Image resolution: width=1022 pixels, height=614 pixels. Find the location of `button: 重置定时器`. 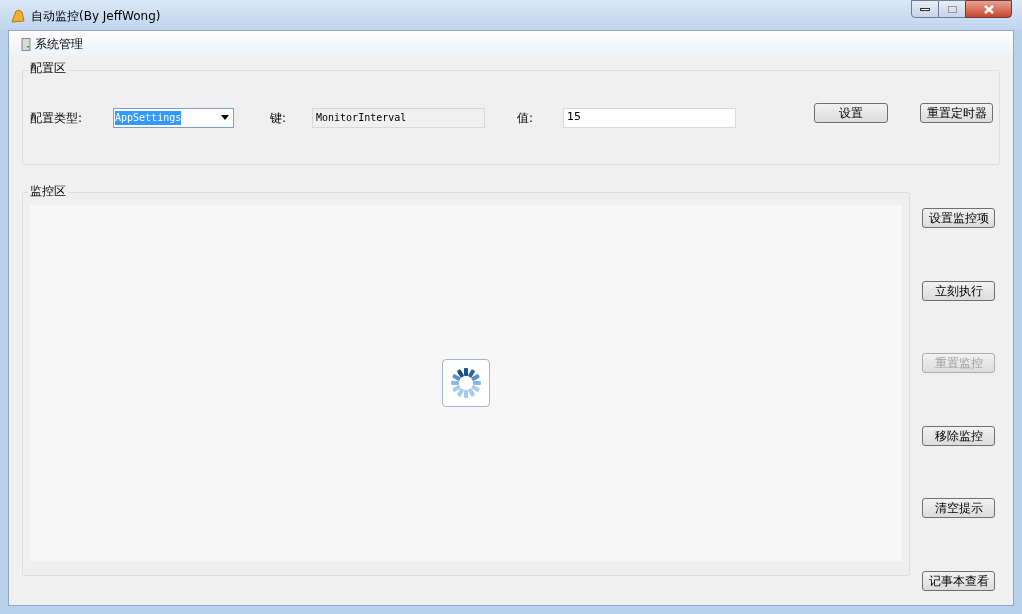

button: 重置定时器 is located at coordinates (956, 112).